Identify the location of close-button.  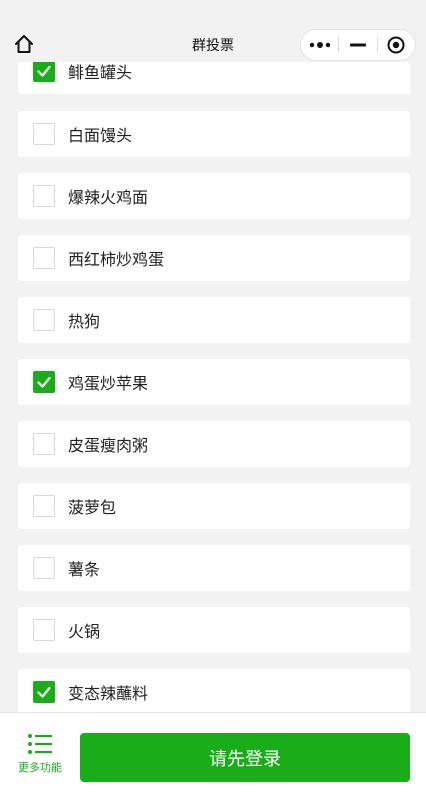
(396, 45).